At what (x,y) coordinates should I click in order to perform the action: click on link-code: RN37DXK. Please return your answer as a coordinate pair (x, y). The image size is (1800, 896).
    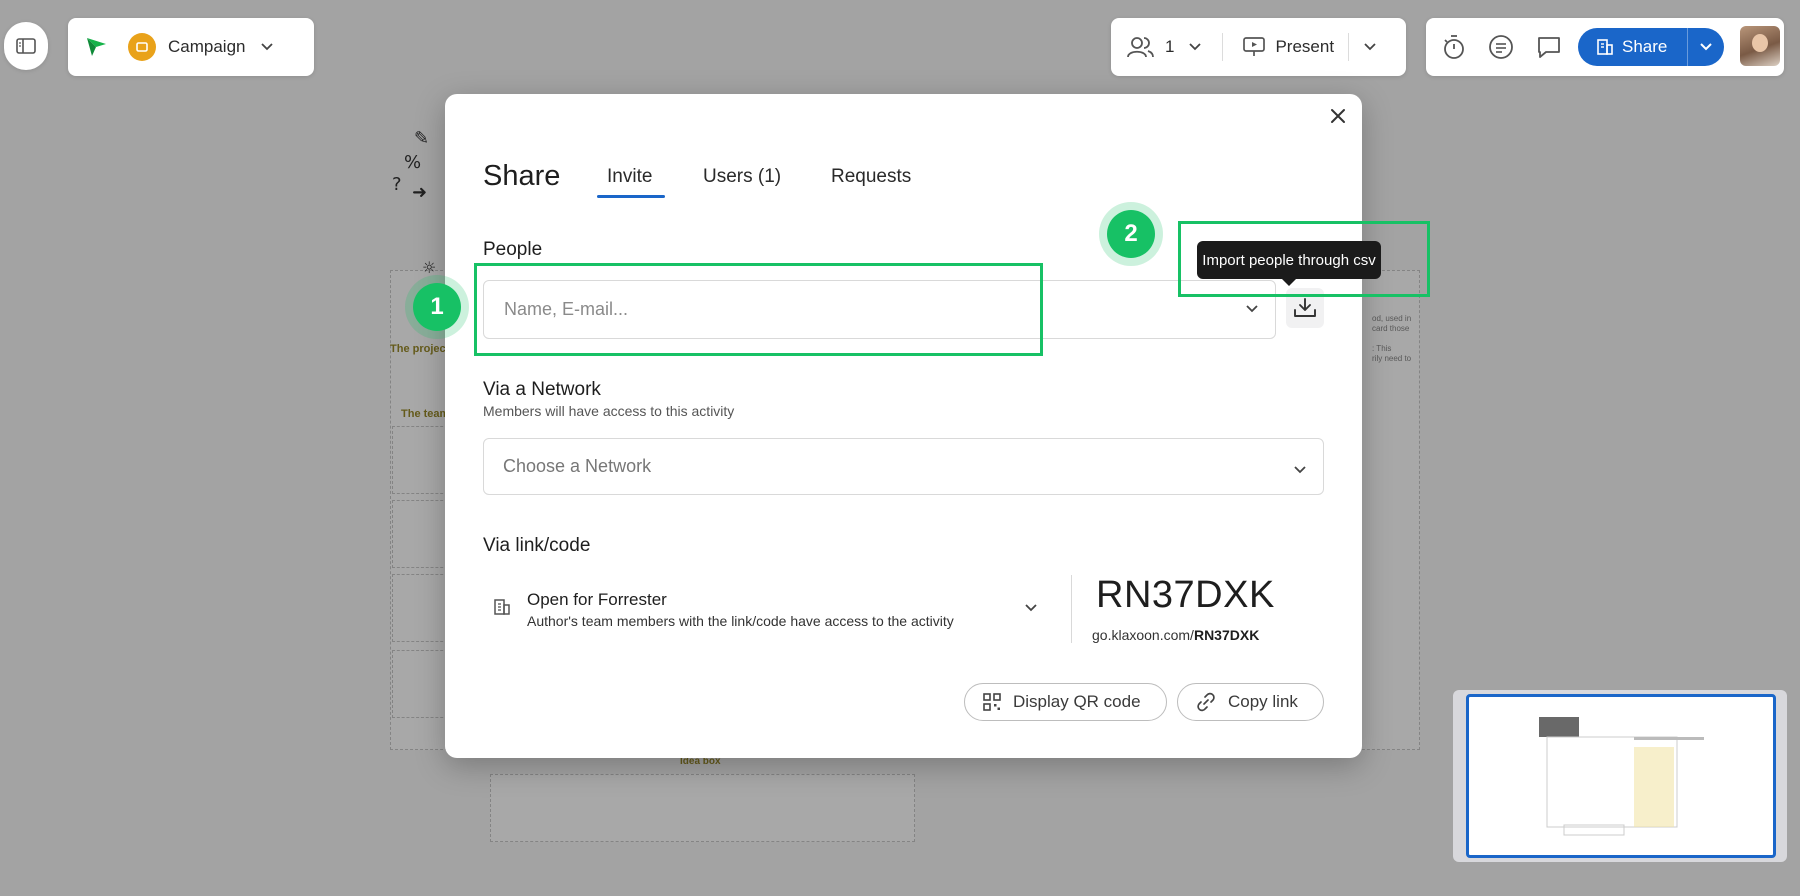
    Looking at the image, I should click on (1226, 635).